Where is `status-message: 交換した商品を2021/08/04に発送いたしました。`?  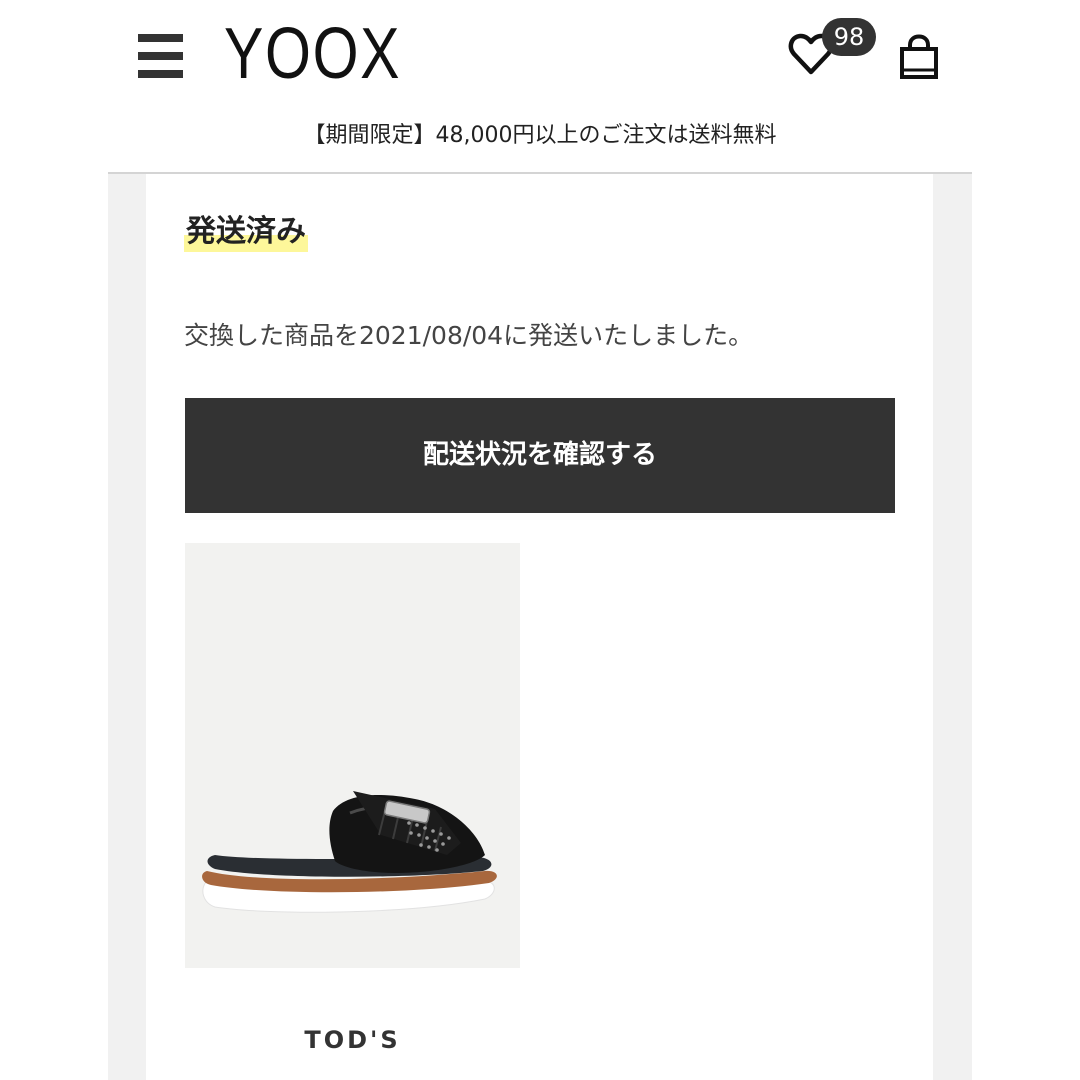
status-message: 交換した商品を2021/08/04に発送いたしました。 is located at coordinates (469, 335).